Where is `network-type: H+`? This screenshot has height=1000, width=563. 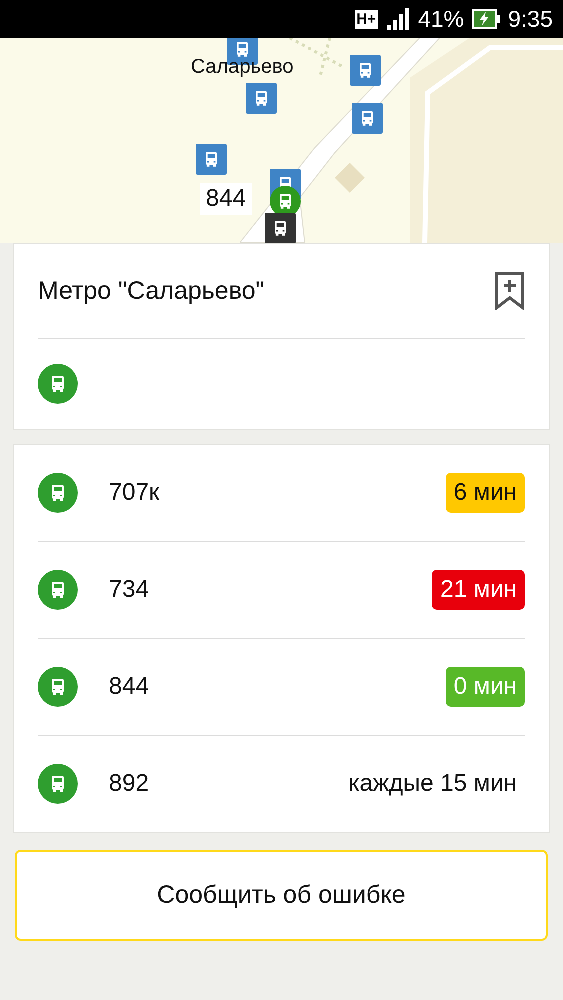
network-type: H+ is located at coordinates (366, 19).